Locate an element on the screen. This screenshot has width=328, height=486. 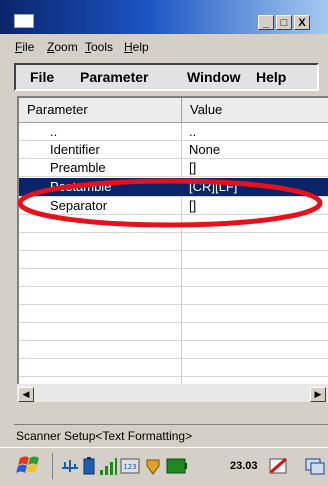
svg-text: 123 is located at coordinates (129, 467).